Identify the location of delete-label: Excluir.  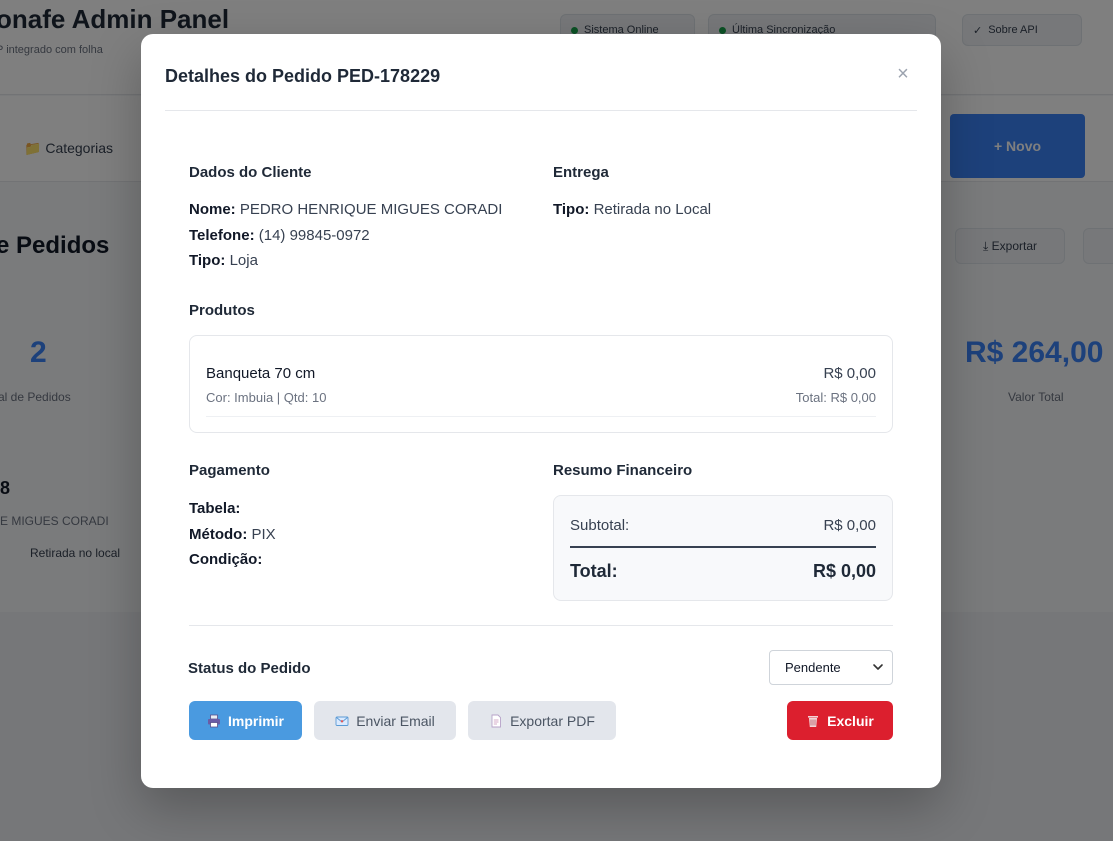
(850, 720).